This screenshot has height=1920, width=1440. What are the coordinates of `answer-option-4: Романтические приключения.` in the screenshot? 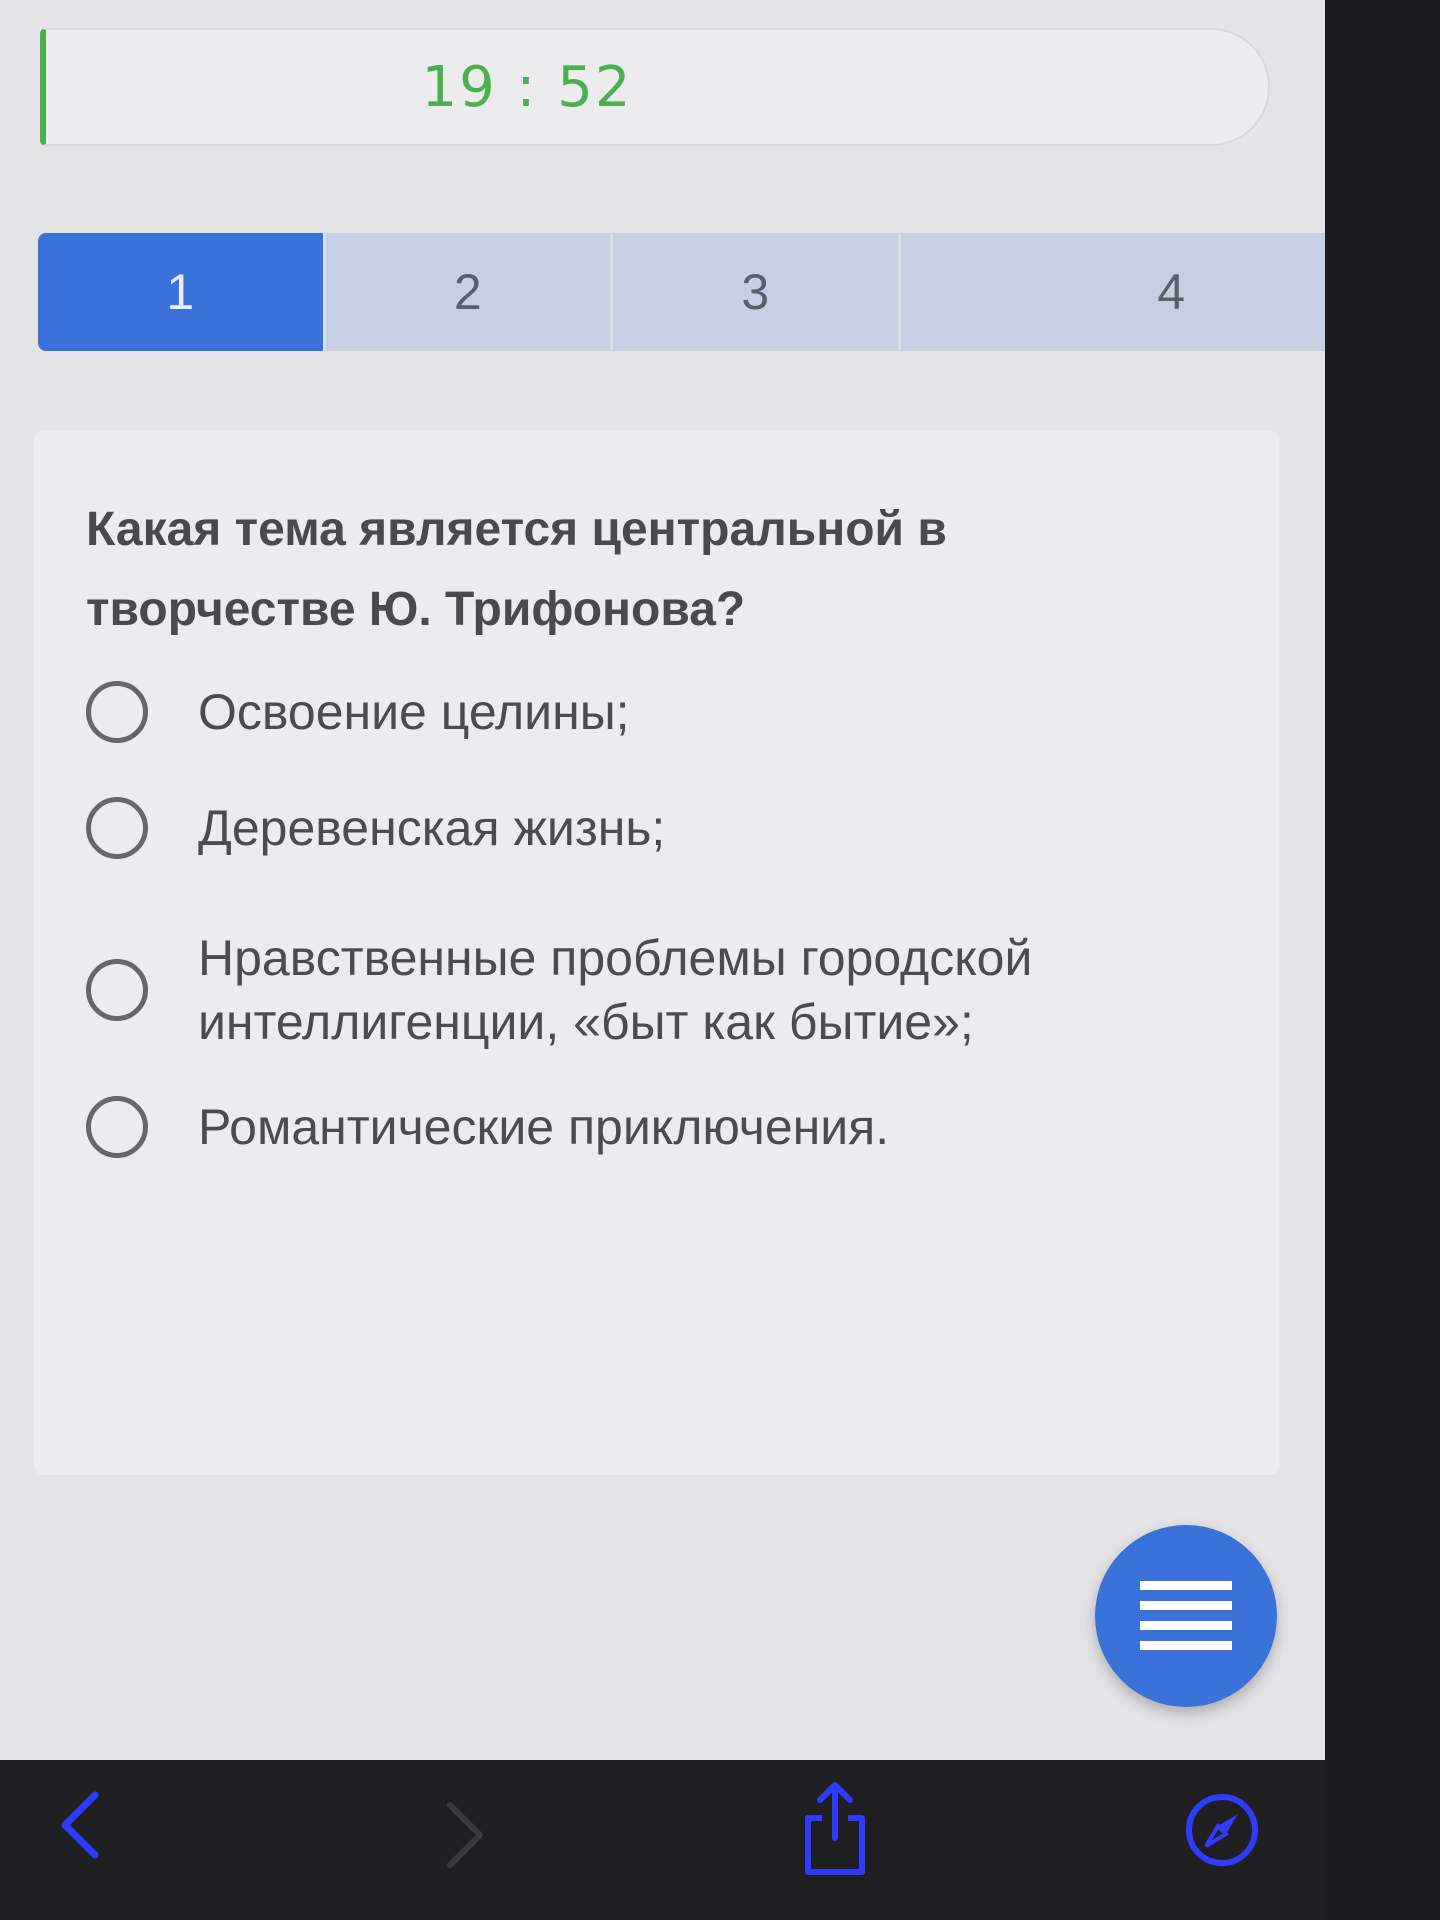 It's located at (642, 1127).